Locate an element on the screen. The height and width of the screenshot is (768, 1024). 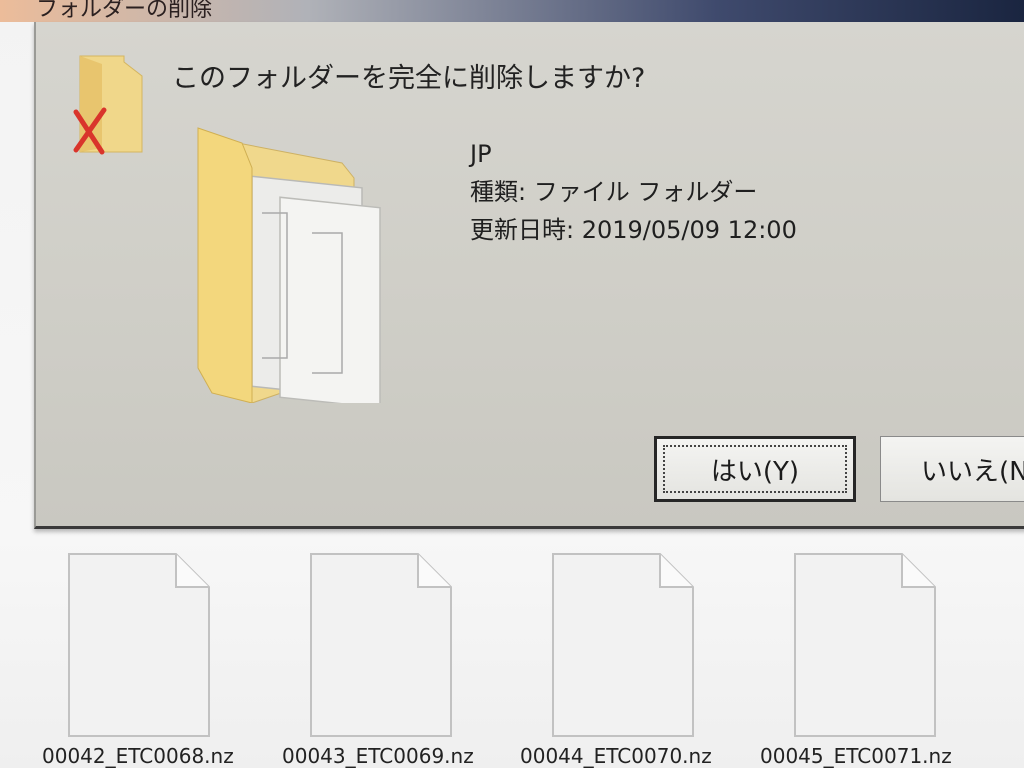
dialog-title-bar: フォルダーの削除 is located at coordinates (512, 11).